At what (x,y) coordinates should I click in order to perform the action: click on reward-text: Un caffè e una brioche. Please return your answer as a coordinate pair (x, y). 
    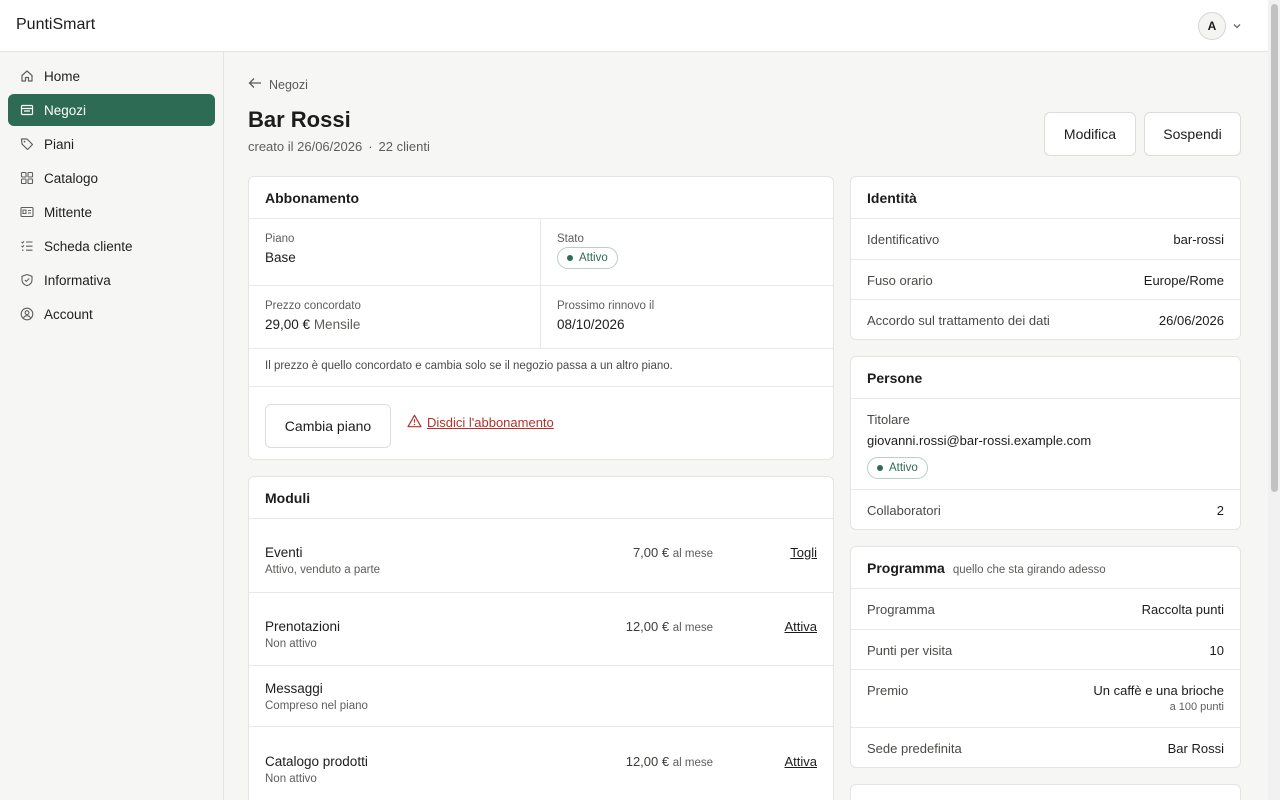
    Looking at the image, I should click on (1158, 690).